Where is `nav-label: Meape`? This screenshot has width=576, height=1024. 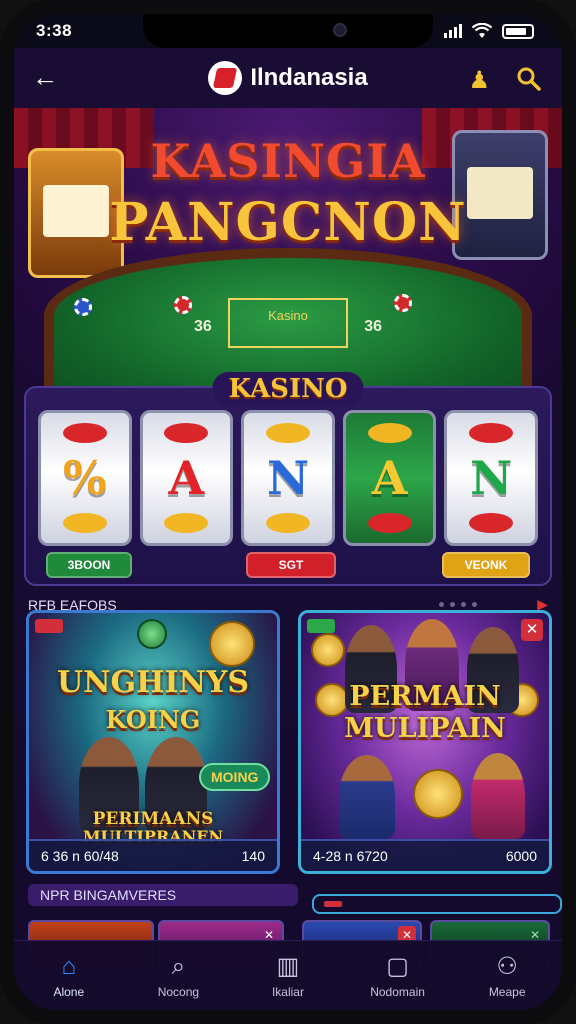 nav-label: Meape is located at coordinates (507, 991).